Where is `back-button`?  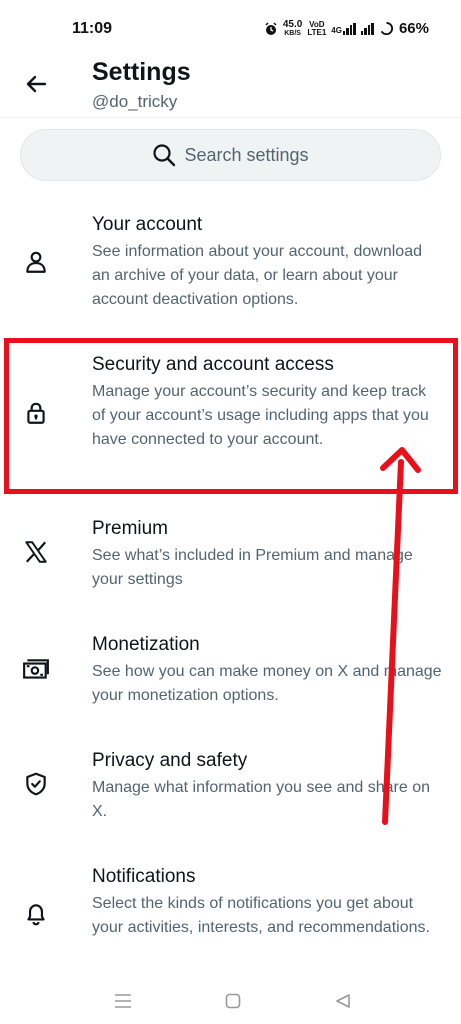 back-button is located at coordinates (36, 84).